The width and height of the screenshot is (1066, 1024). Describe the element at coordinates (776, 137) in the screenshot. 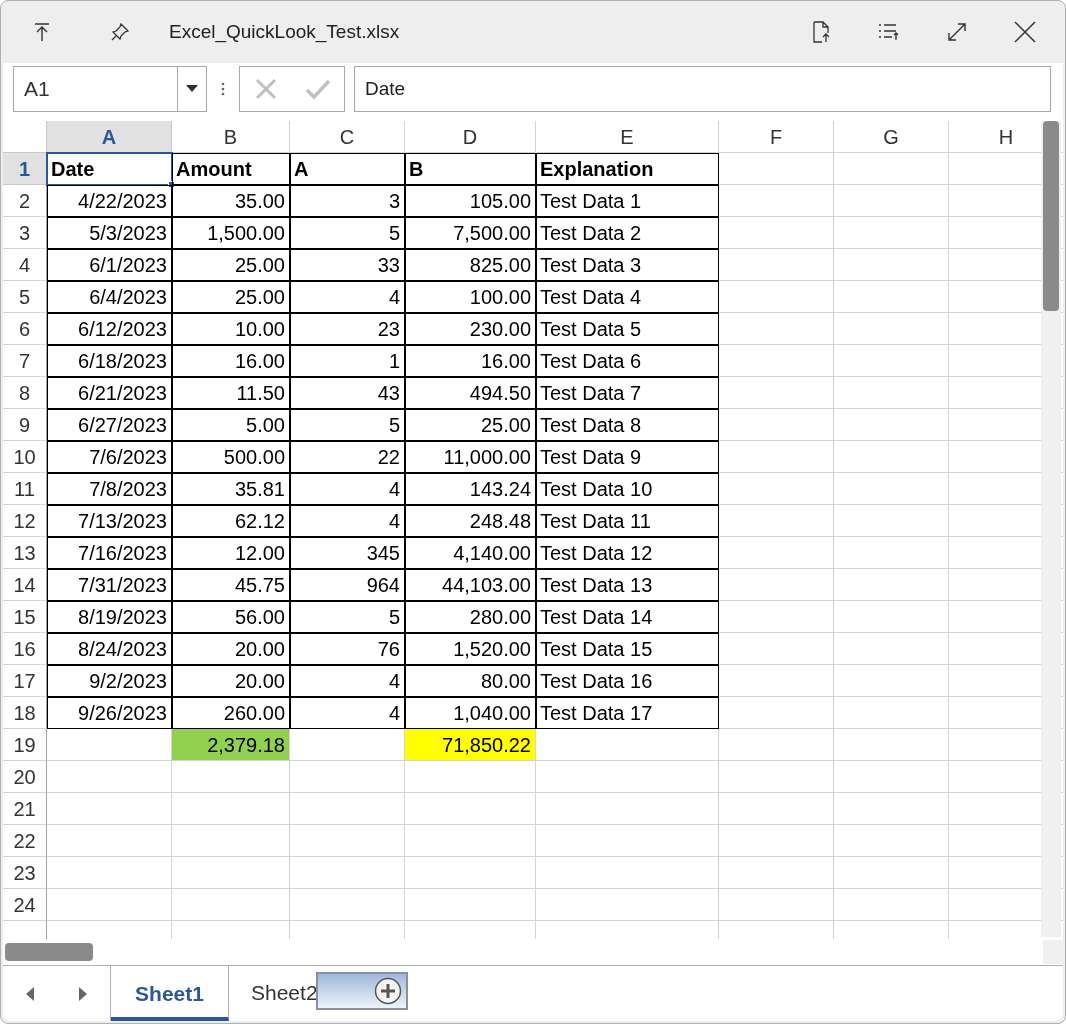

I see `column-header: F` at that location.